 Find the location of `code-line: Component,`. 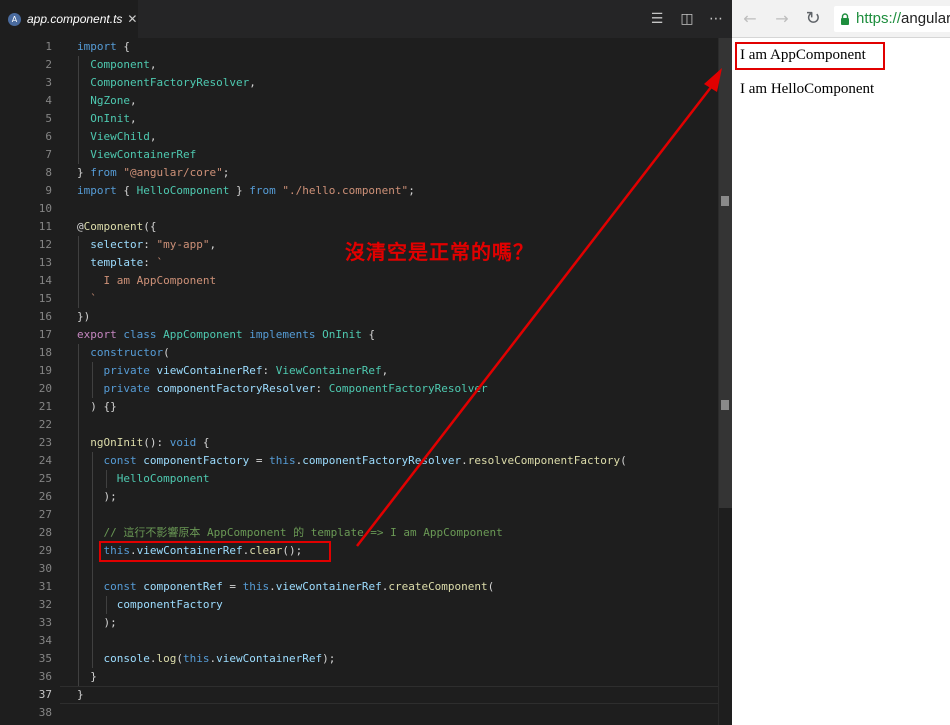

code-line: Component, is located at coordinates (116, 65).